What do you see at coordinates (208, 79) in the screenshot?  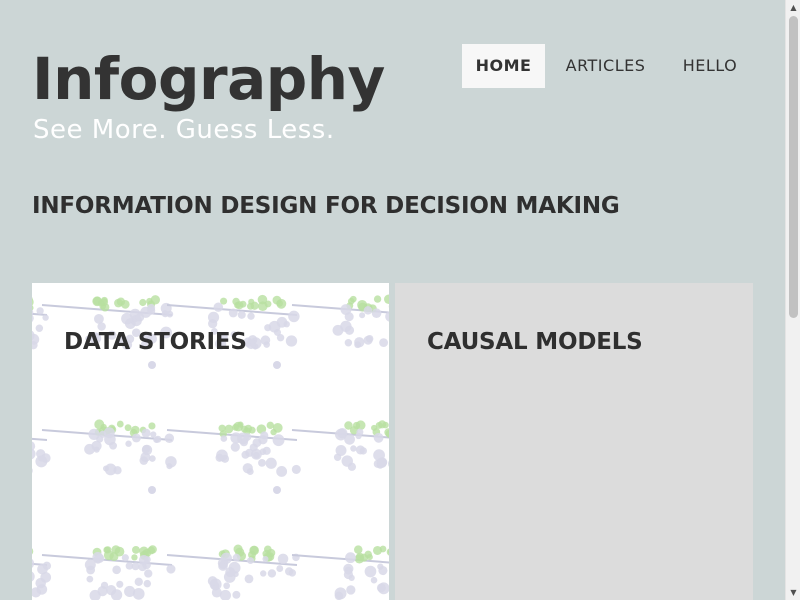 I see `site-title: Infography` at bounding box center [208, 79].